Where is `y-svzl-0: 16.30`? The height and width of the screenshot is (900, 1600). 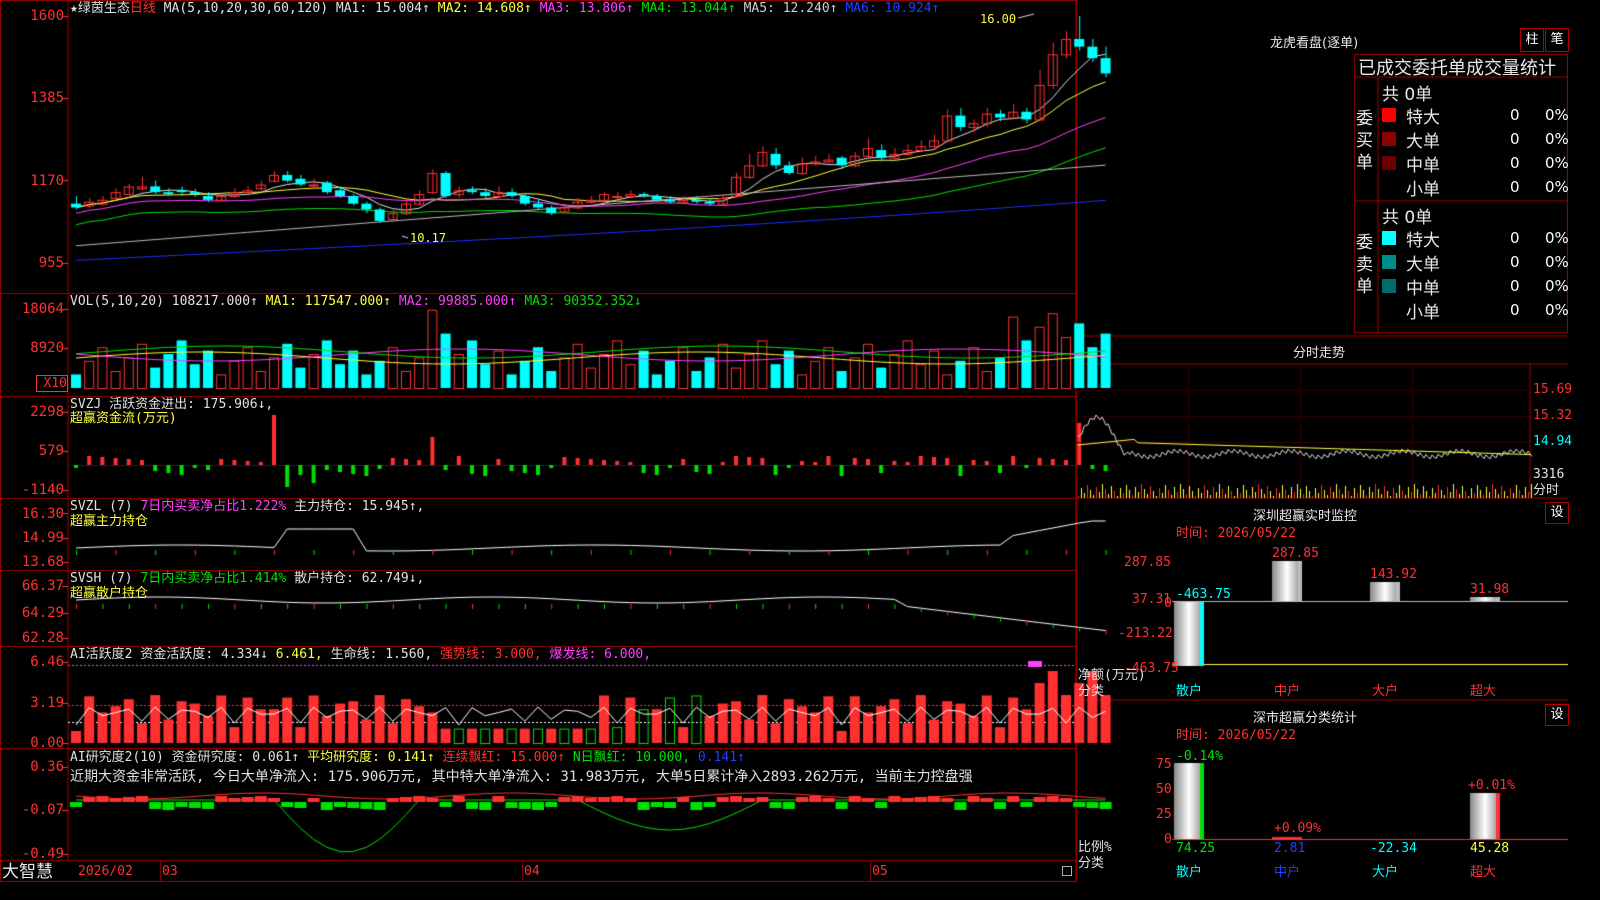 y-svzl-0: 16.30 is located at coordinates (42, 514).